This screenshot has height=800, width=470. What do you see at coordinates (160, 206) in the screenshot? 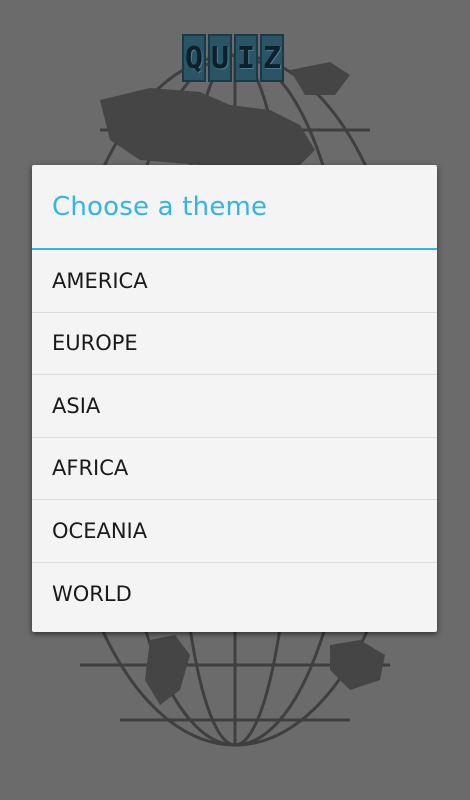
I see `dialog-title: Choose a theme` at bounding box center [160, 206].